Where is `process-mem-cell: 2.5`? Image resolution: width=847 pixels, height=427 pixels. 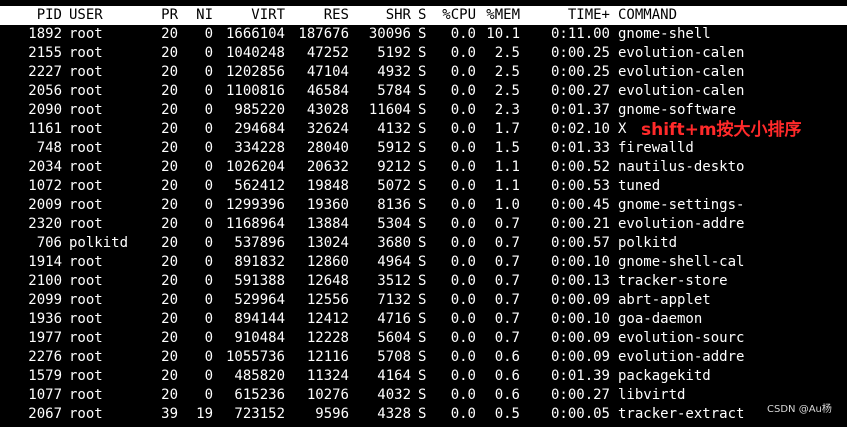
process-mem-cell: 2.5 is located at coordinates (507, 72).